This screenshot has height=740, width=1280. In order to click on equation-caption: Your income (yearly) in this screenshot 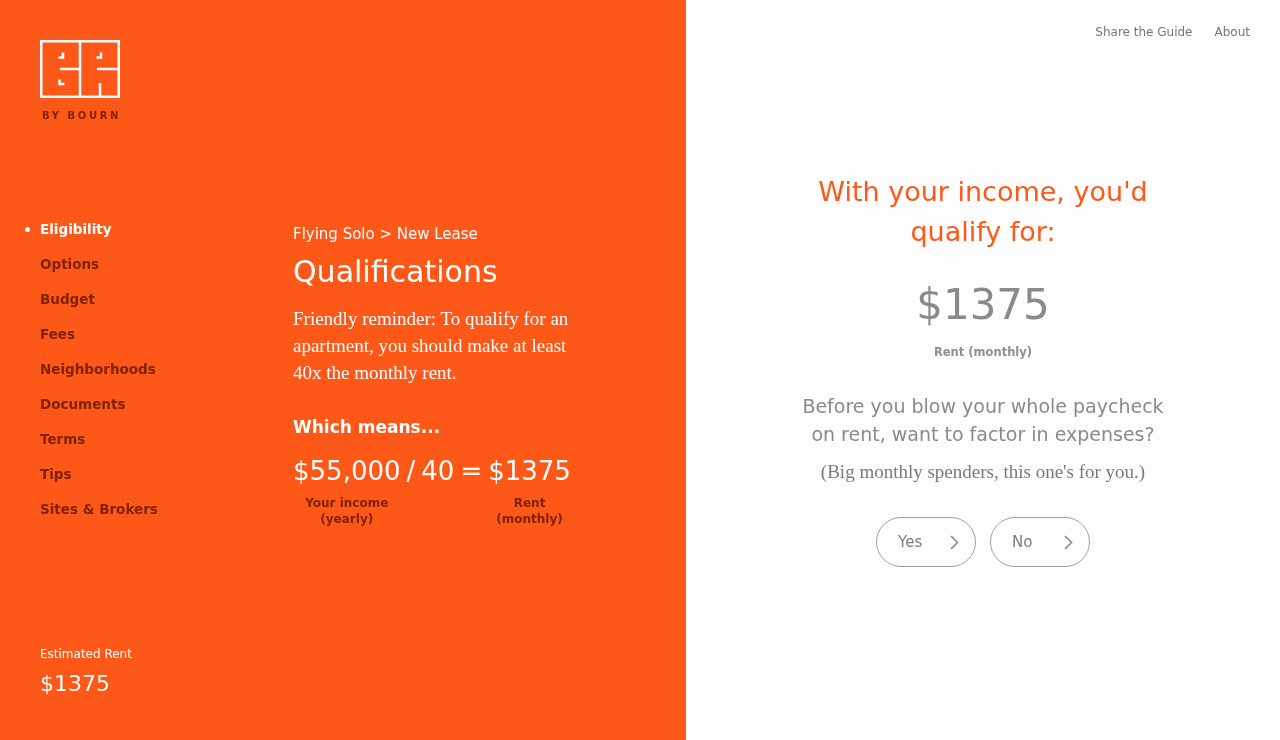, I will do `click(347, 511)`.